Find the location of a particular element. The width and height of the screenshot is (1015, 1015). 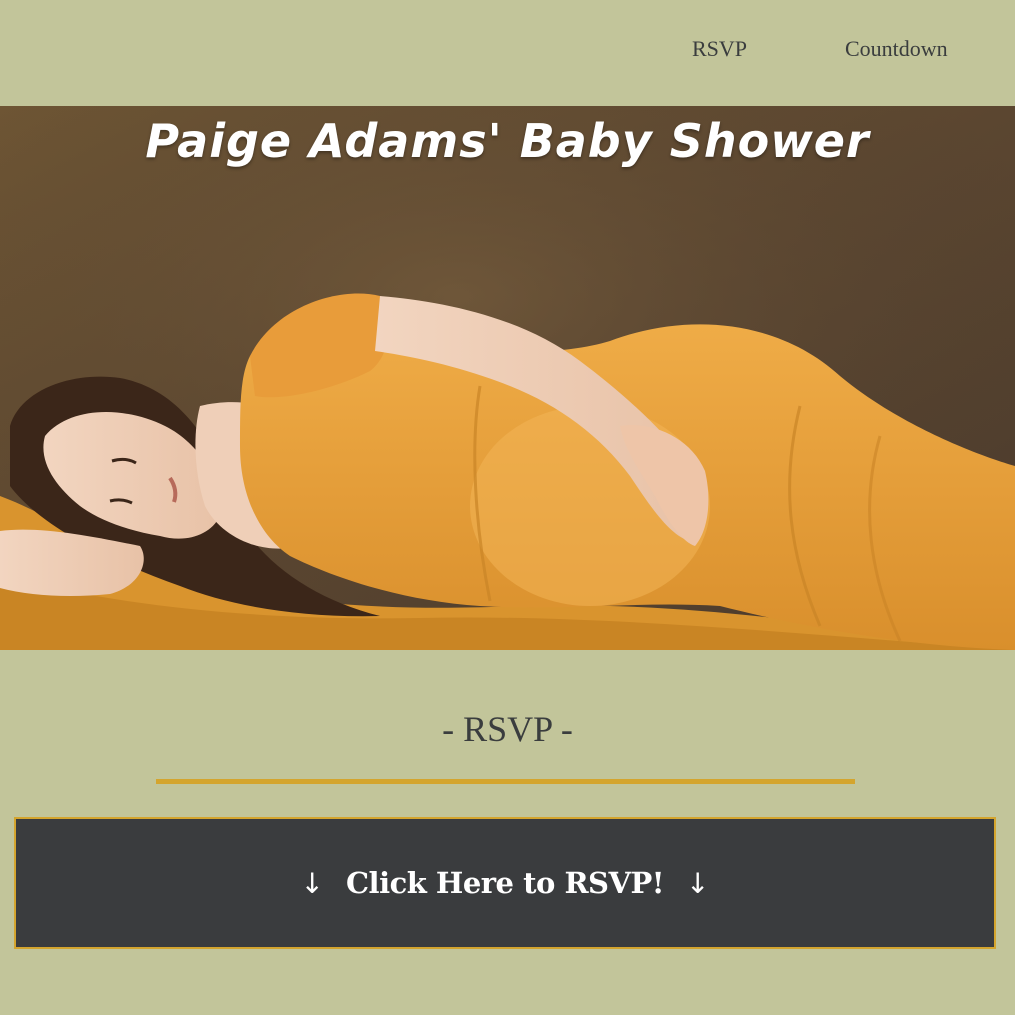

rsvp-section-heading: - RSVP - is located at coordinates (507, 729).